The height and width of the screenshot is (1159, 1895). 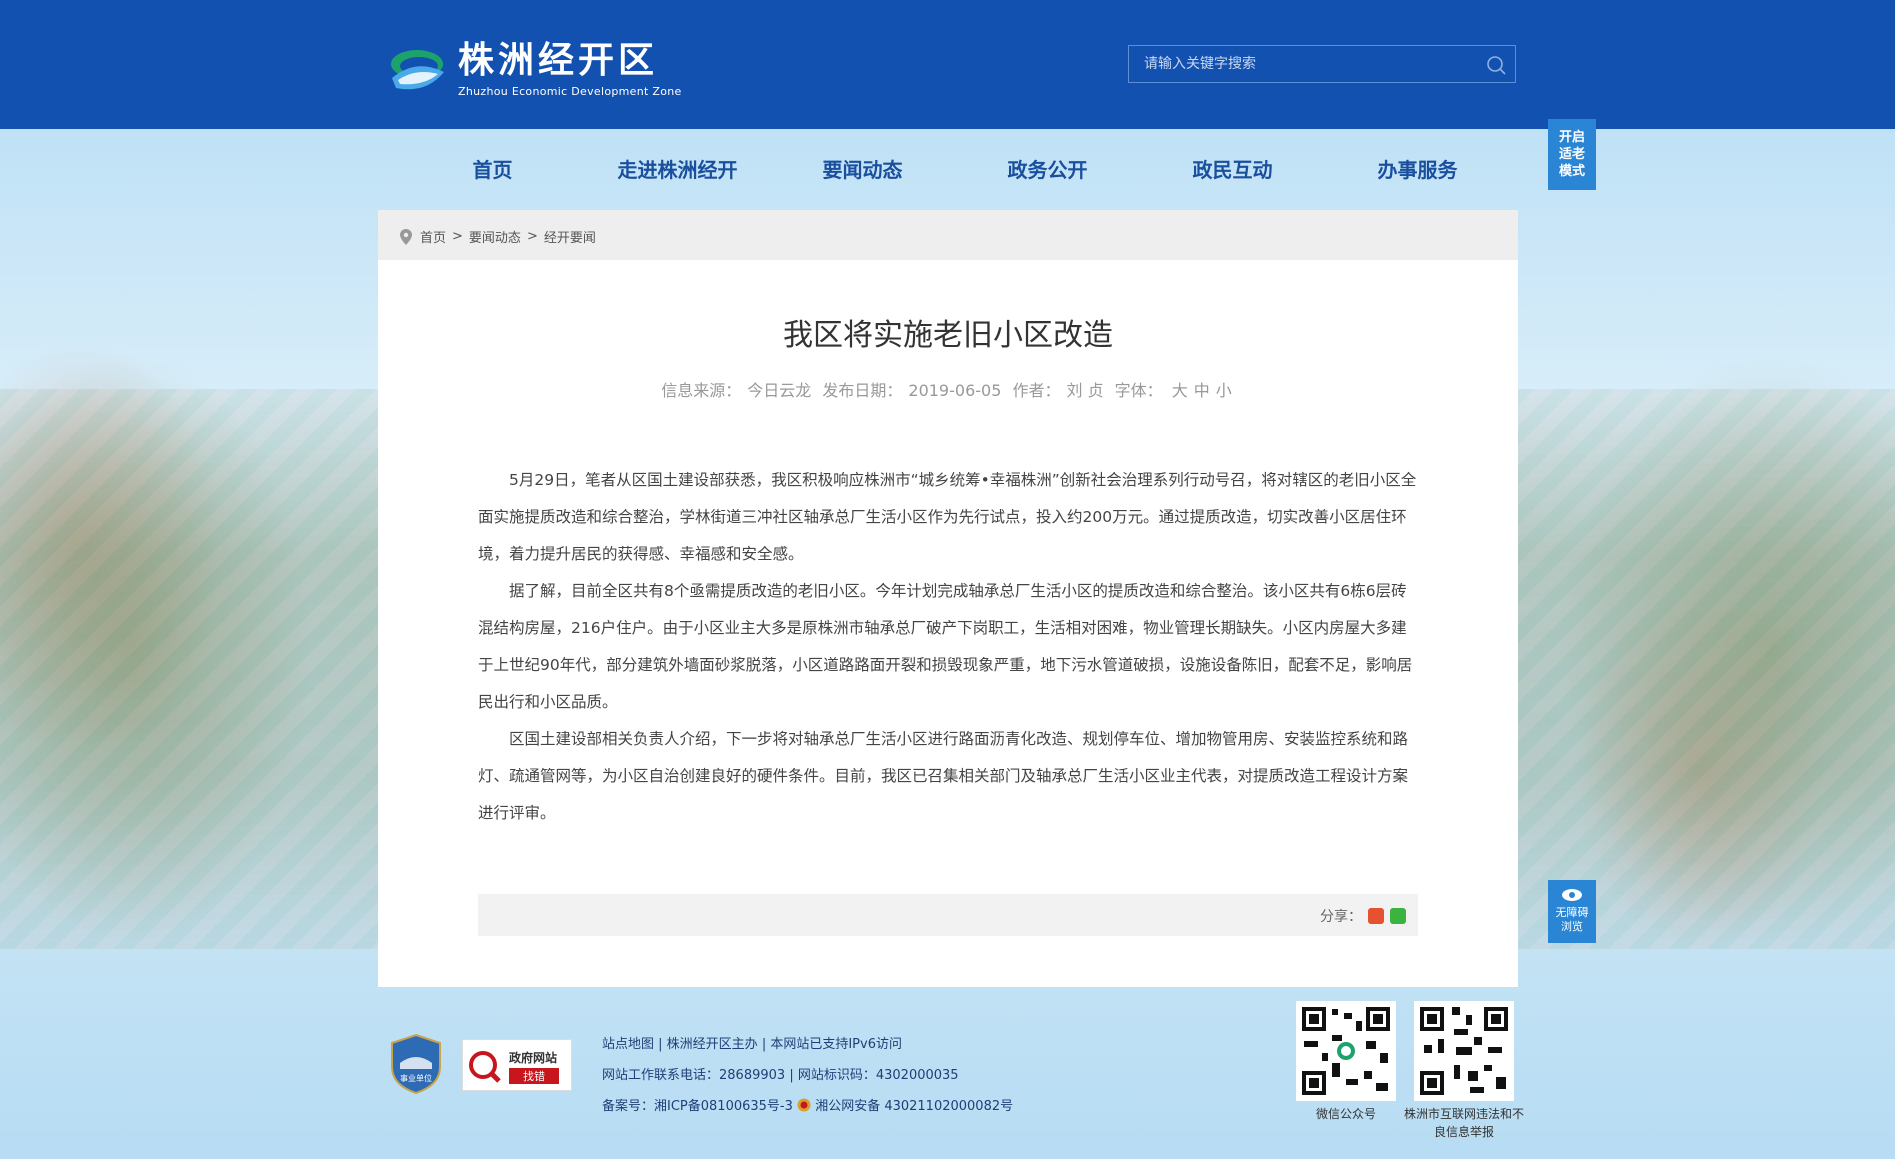 I want to click on ipv6-text: 本网站已支持IPv6访问, so click(x=836, y=1044).